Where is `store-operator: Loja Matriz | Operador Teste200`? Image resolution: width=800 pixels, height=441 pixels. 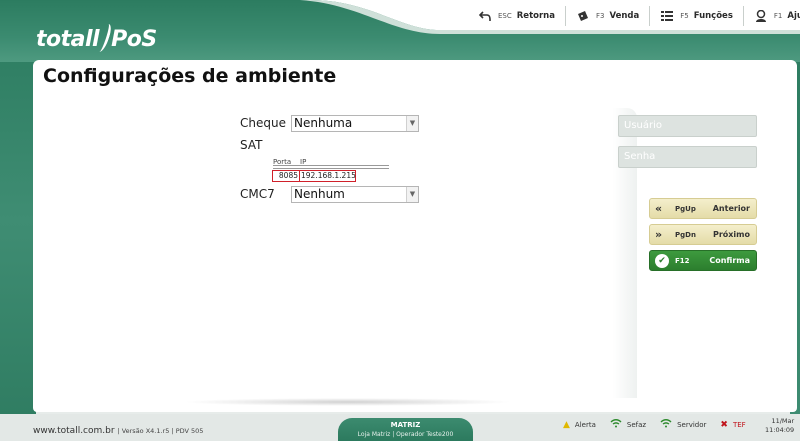
store-operator: Loja Matriz | Operador Teste200 is located at coordinates (405, 434).